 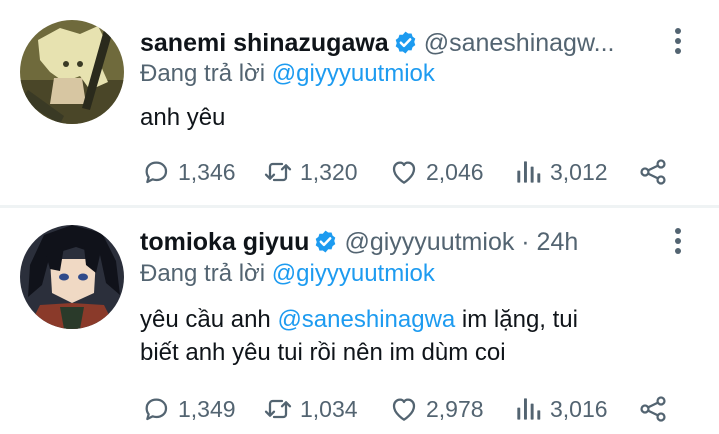 I want to click on like-button: 2,046, so click(x=436, y=172).